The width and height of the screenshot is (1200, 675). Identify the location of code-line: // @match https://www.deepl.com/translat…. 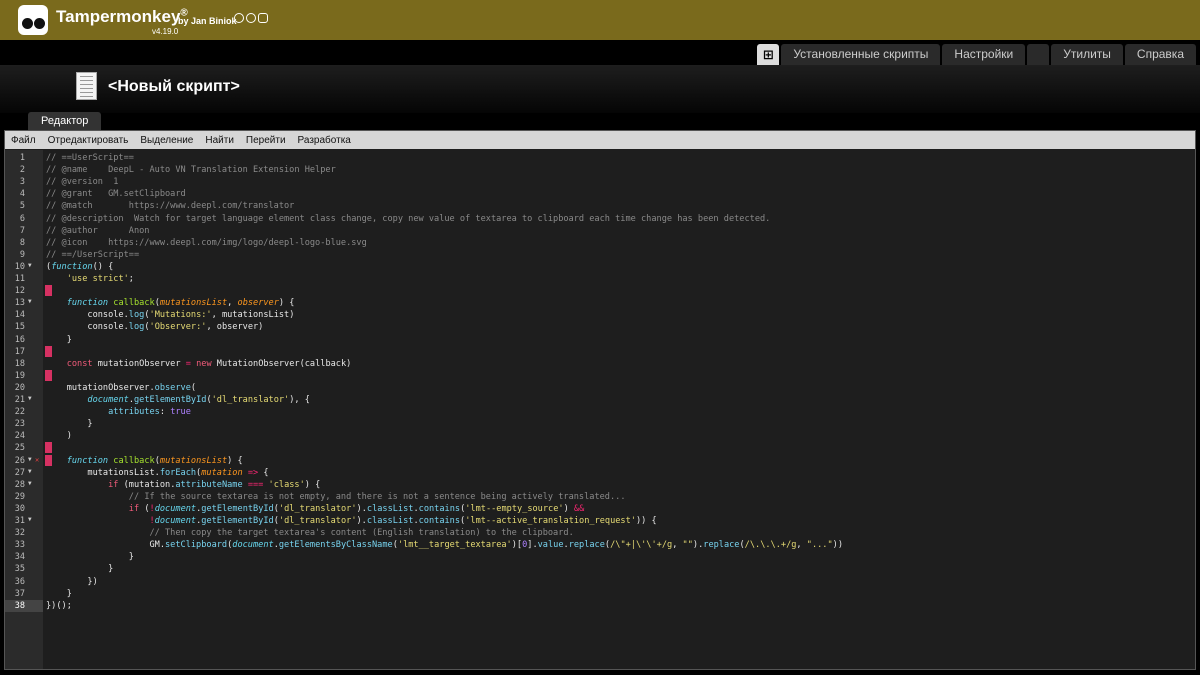
(168, 206).